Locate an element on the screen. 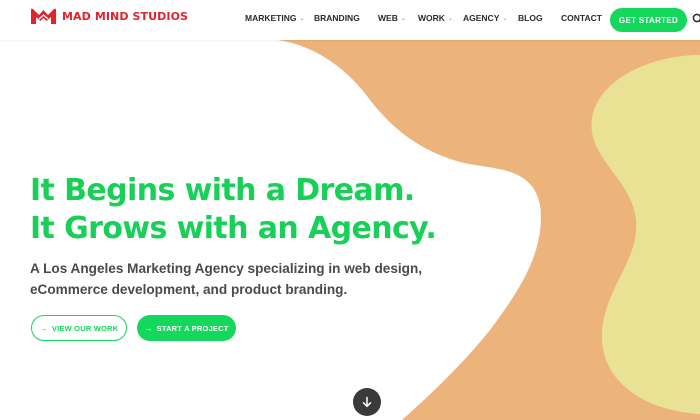 Image resolution: width=700 pixels, height=420 pixels. nav-item-label: BLOG is located at coordinates (530, 18).